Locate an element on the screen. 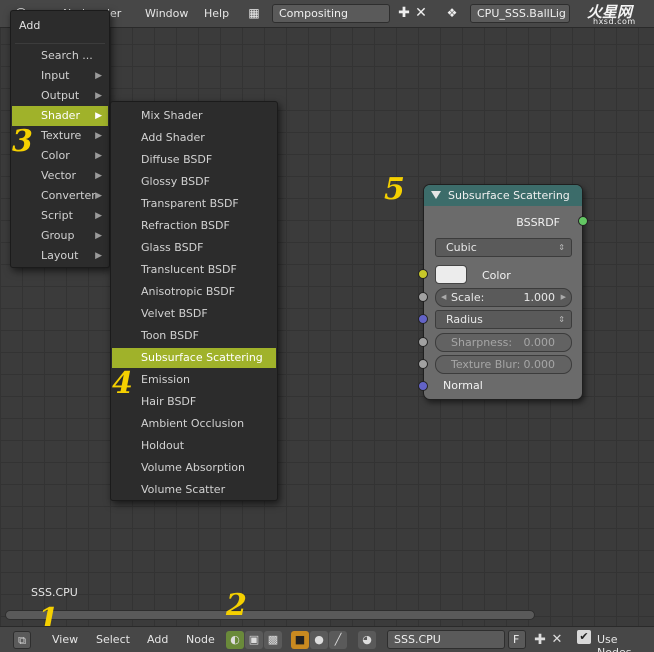  line-style-icon: ╱ is located at coordinates (338, 640).